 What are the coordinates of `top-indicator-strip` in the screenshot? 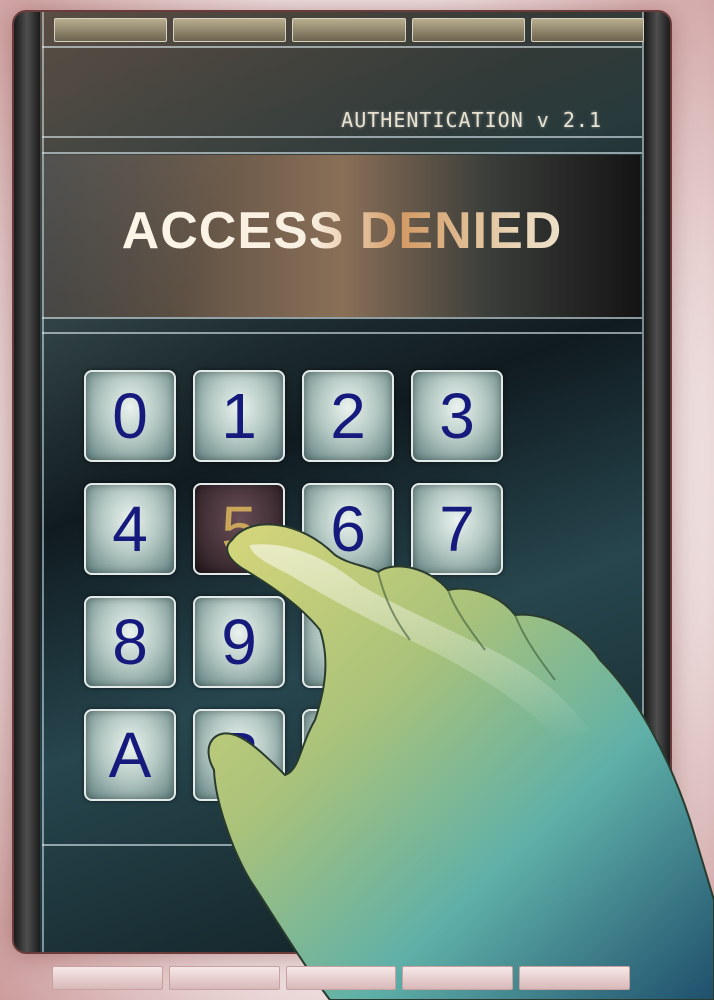 It's located at (349, 32).